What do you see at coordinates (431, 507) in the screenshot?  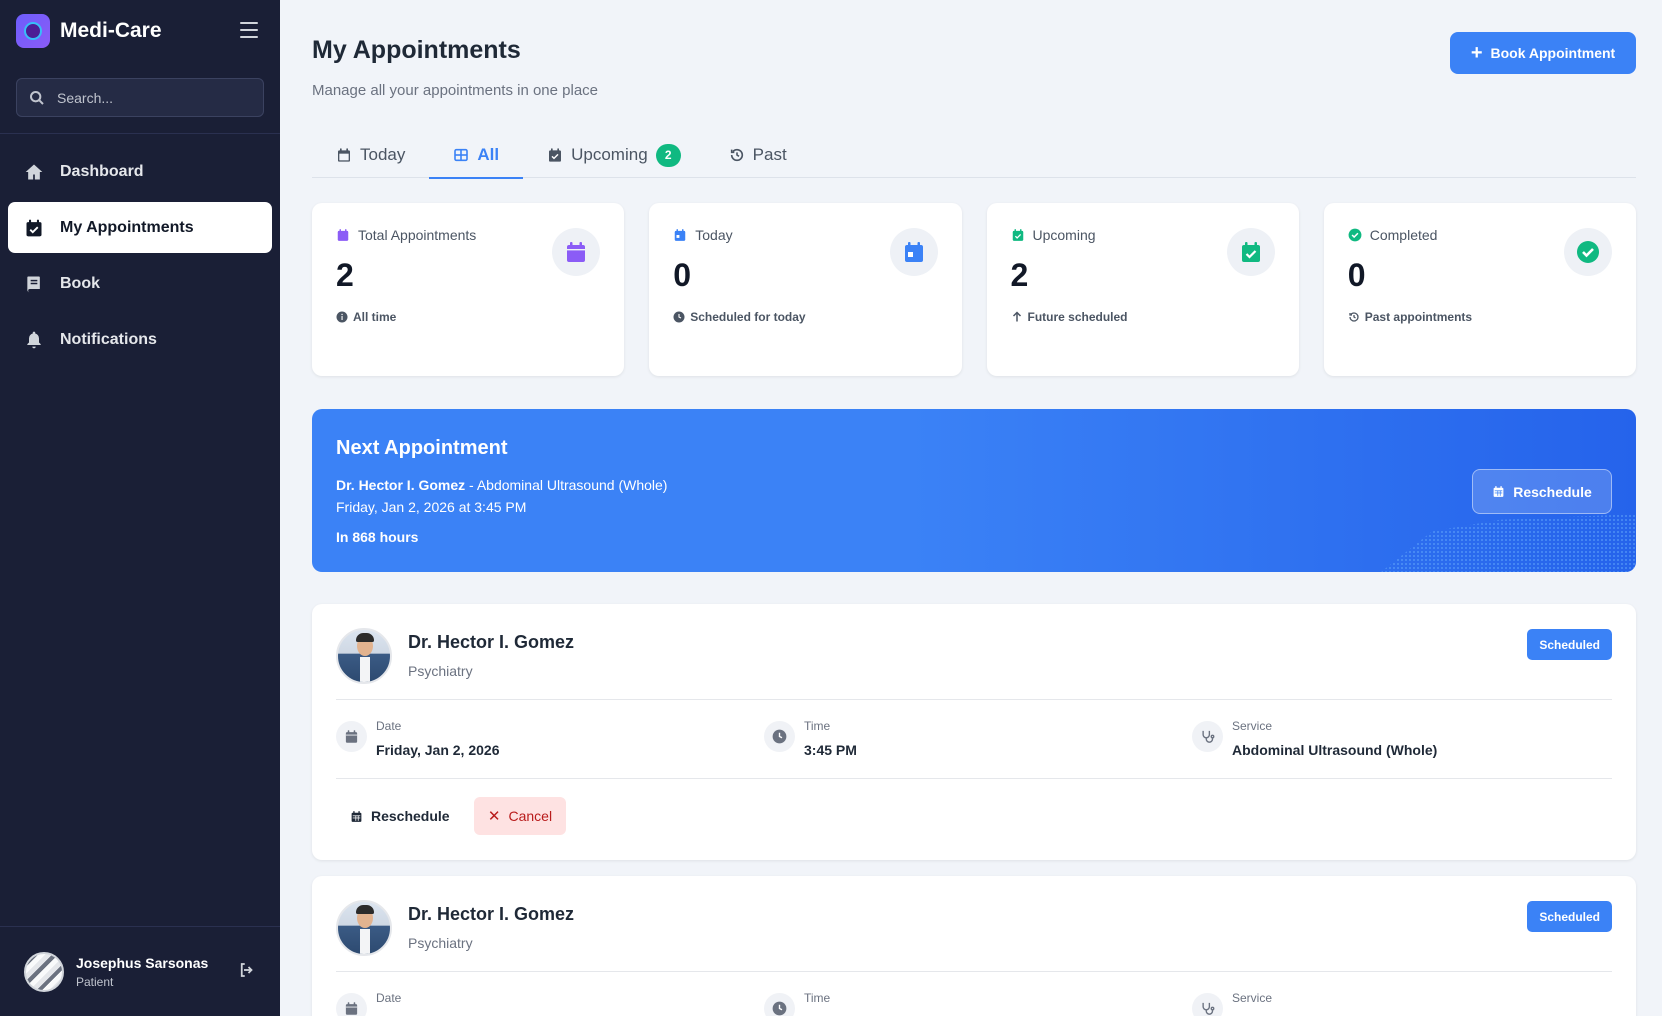 I see `next-appointment-datetime: Friday, Jan 2, 2026 at 3:45 PM` at bounding box center [431, 507].